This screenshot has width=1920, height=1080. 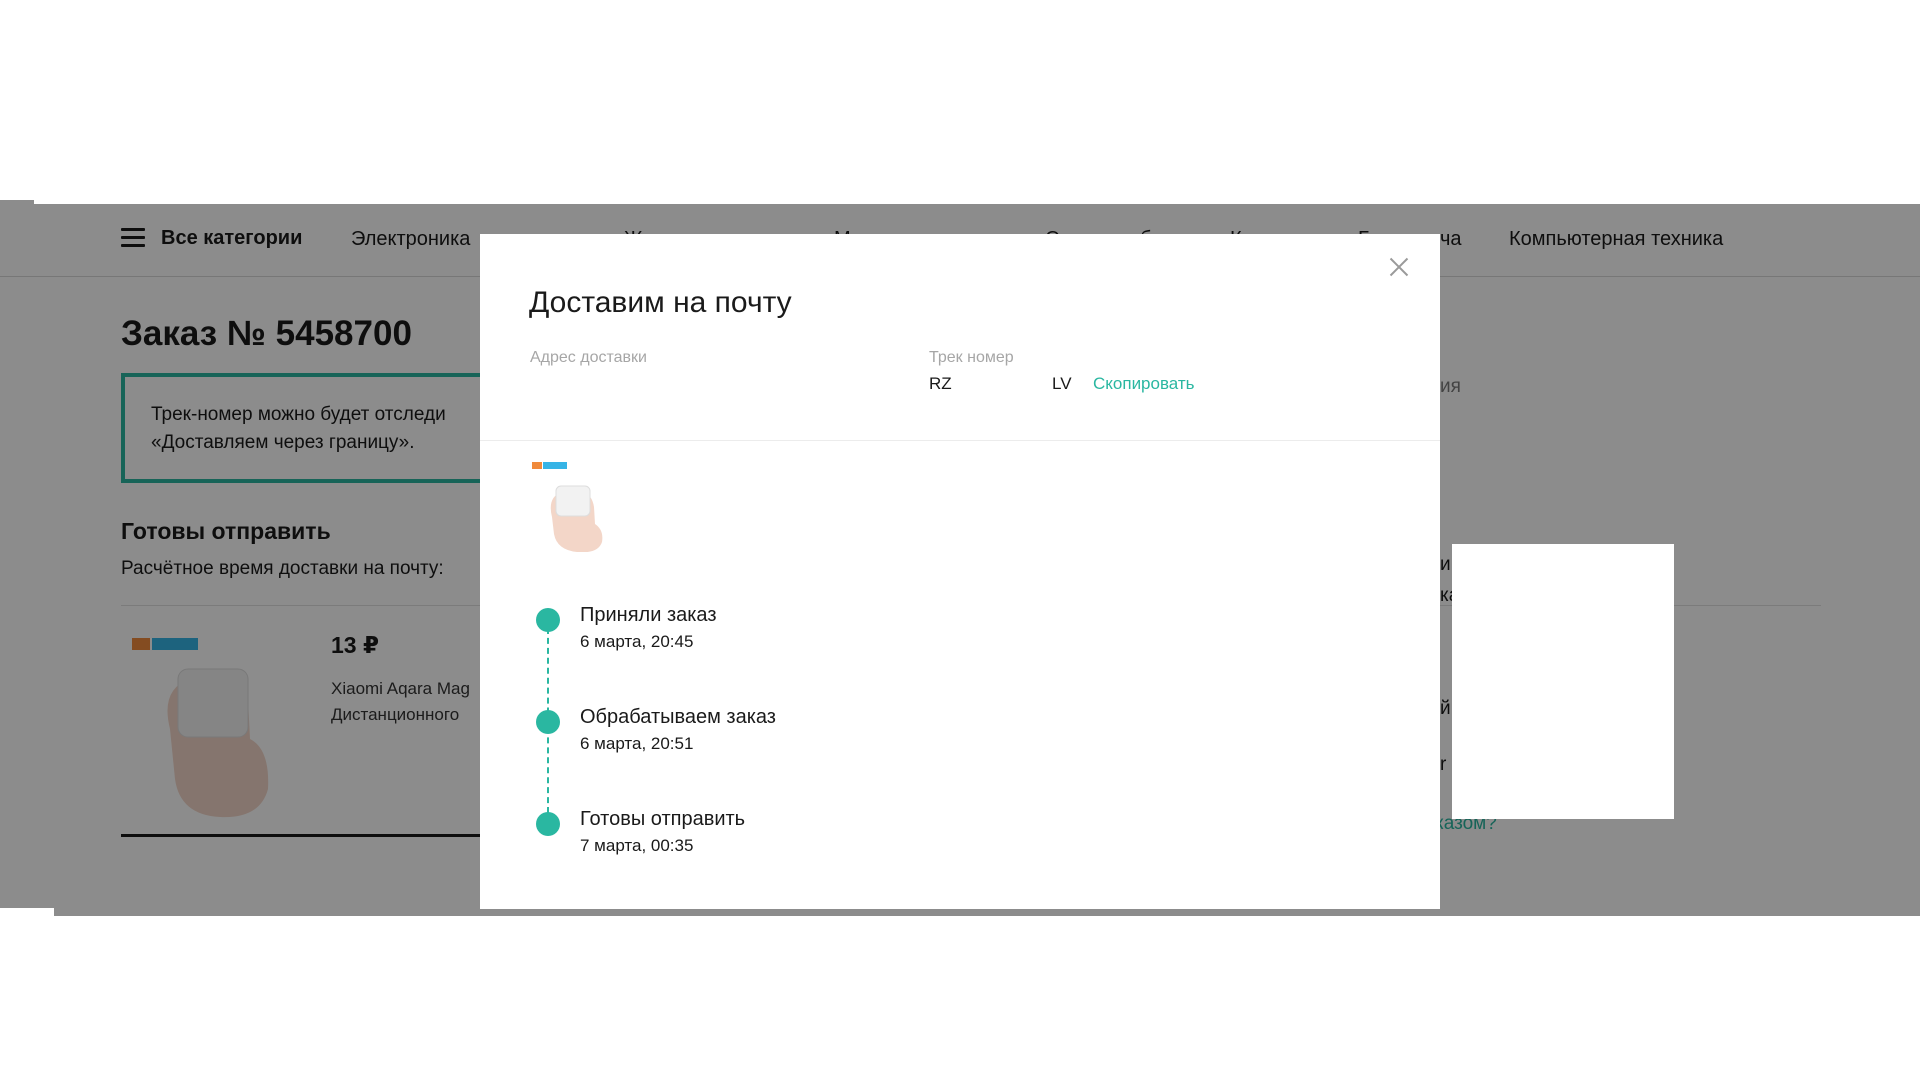 I want to click on timeline-step: Обрабатываем заказ 6 марта, 20:51, so click(x=736, y=736).